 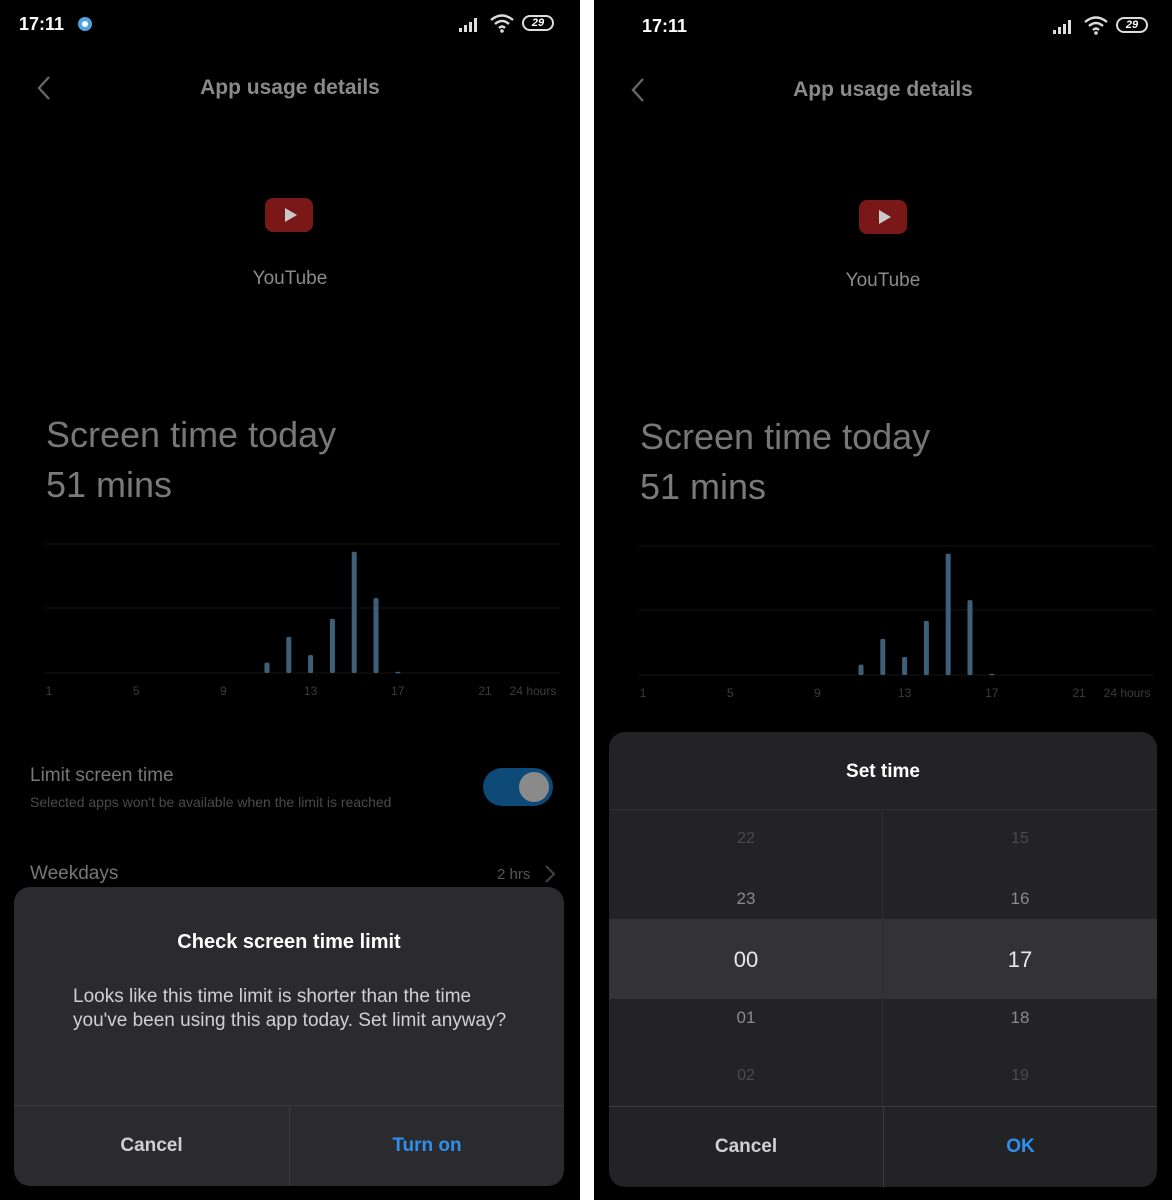 What do you see at coordinates (514, 874) in the screenshot?
I see `weekdays-value: 2 hrs` at bounding box center [514, 874].